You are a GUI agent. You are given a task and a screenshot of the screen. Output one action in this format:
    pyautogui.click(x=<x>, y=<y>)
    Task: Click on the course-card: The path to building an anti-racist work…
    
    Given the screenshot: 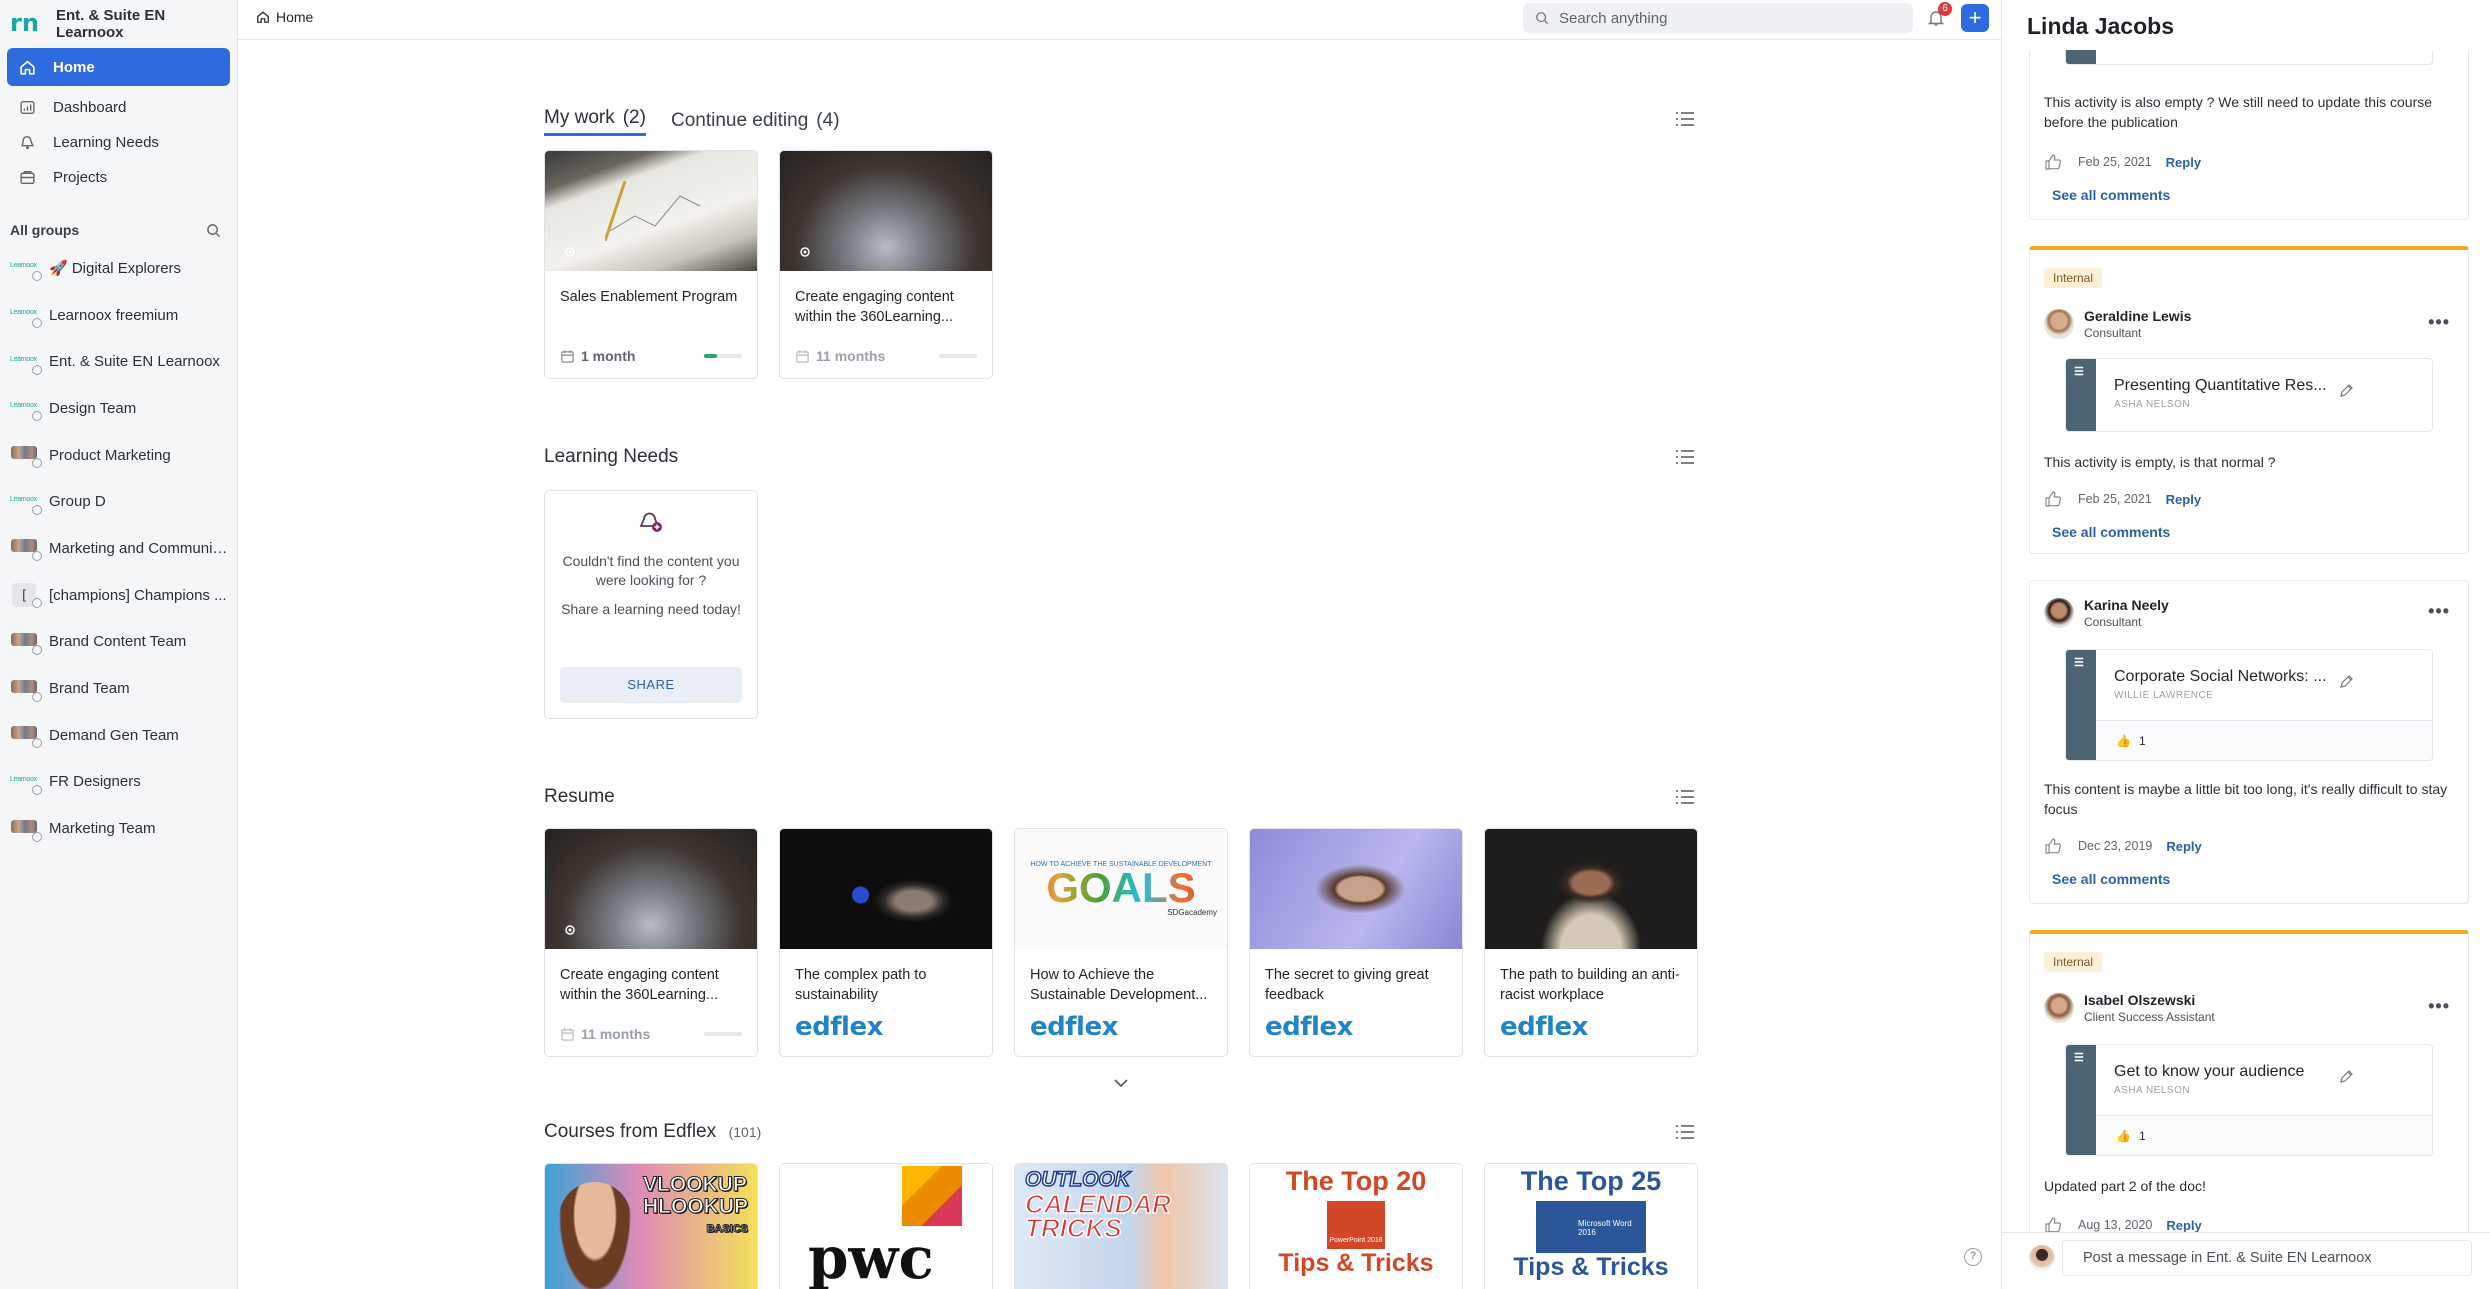 What is the action you would take?
    pyautogui.click(x=1591, y=942)
    